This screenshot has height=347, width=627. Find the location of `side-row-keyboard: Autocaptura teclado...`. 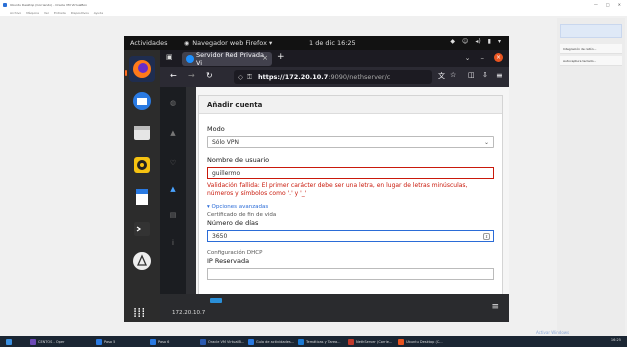

side-row-keyboard: Autocaptura teclado... is located at coordinates (591, 61).